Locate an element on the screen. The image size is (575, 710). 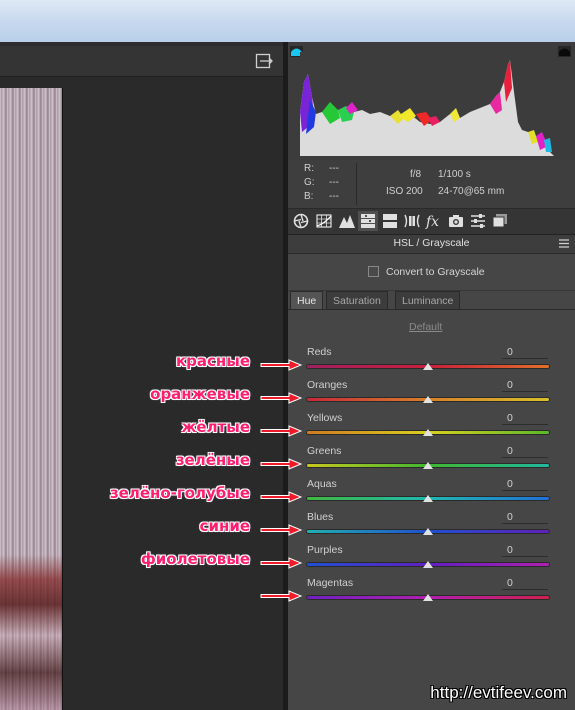
hsl-subtabs: Hue Saturation Luminance is located at coordinates (431, 300).